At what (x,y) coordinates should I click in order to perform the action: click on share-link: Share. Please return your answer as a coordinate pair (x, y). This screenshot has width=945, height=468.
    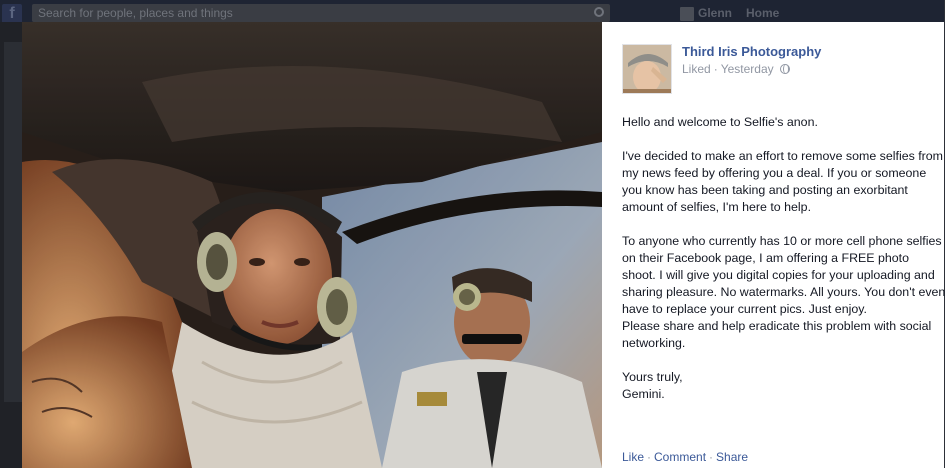
    Looking at the image, I should click on (732, 457).